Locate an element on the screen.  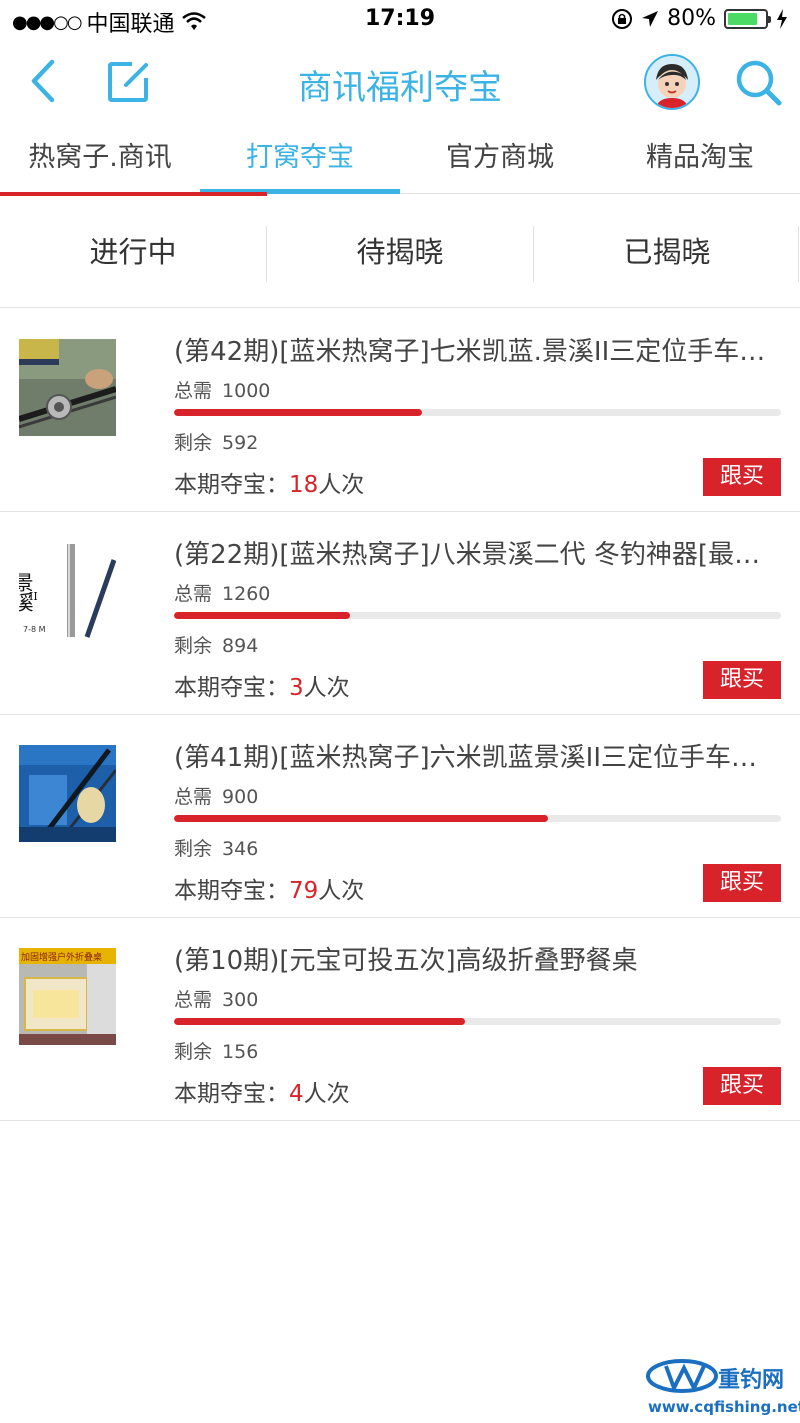
tab-label: 官方商城 is located at coordinates (500, 157).